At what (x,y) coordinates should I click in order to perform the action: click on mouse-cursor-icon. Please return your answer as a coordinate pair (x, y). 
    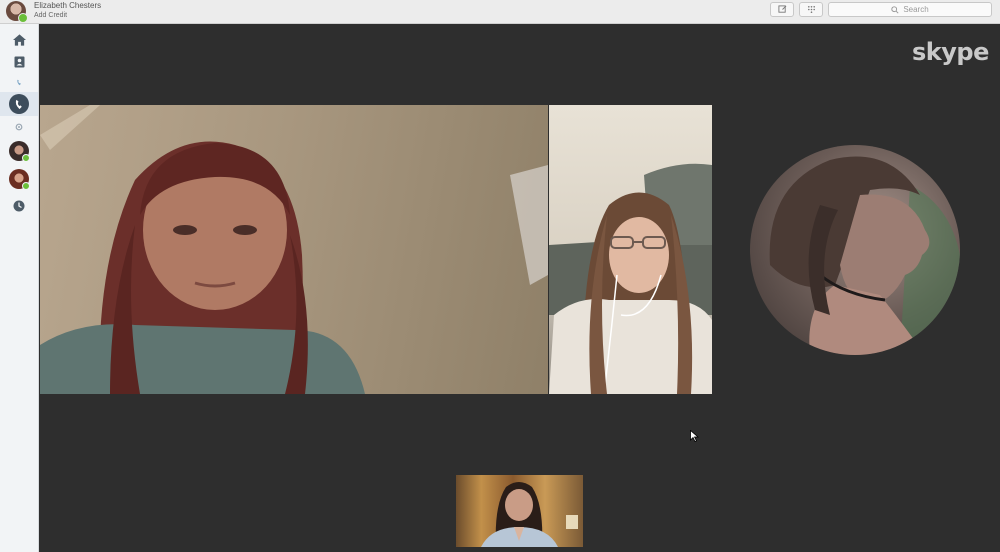
    Looking at the image, I should click on (694, 436).